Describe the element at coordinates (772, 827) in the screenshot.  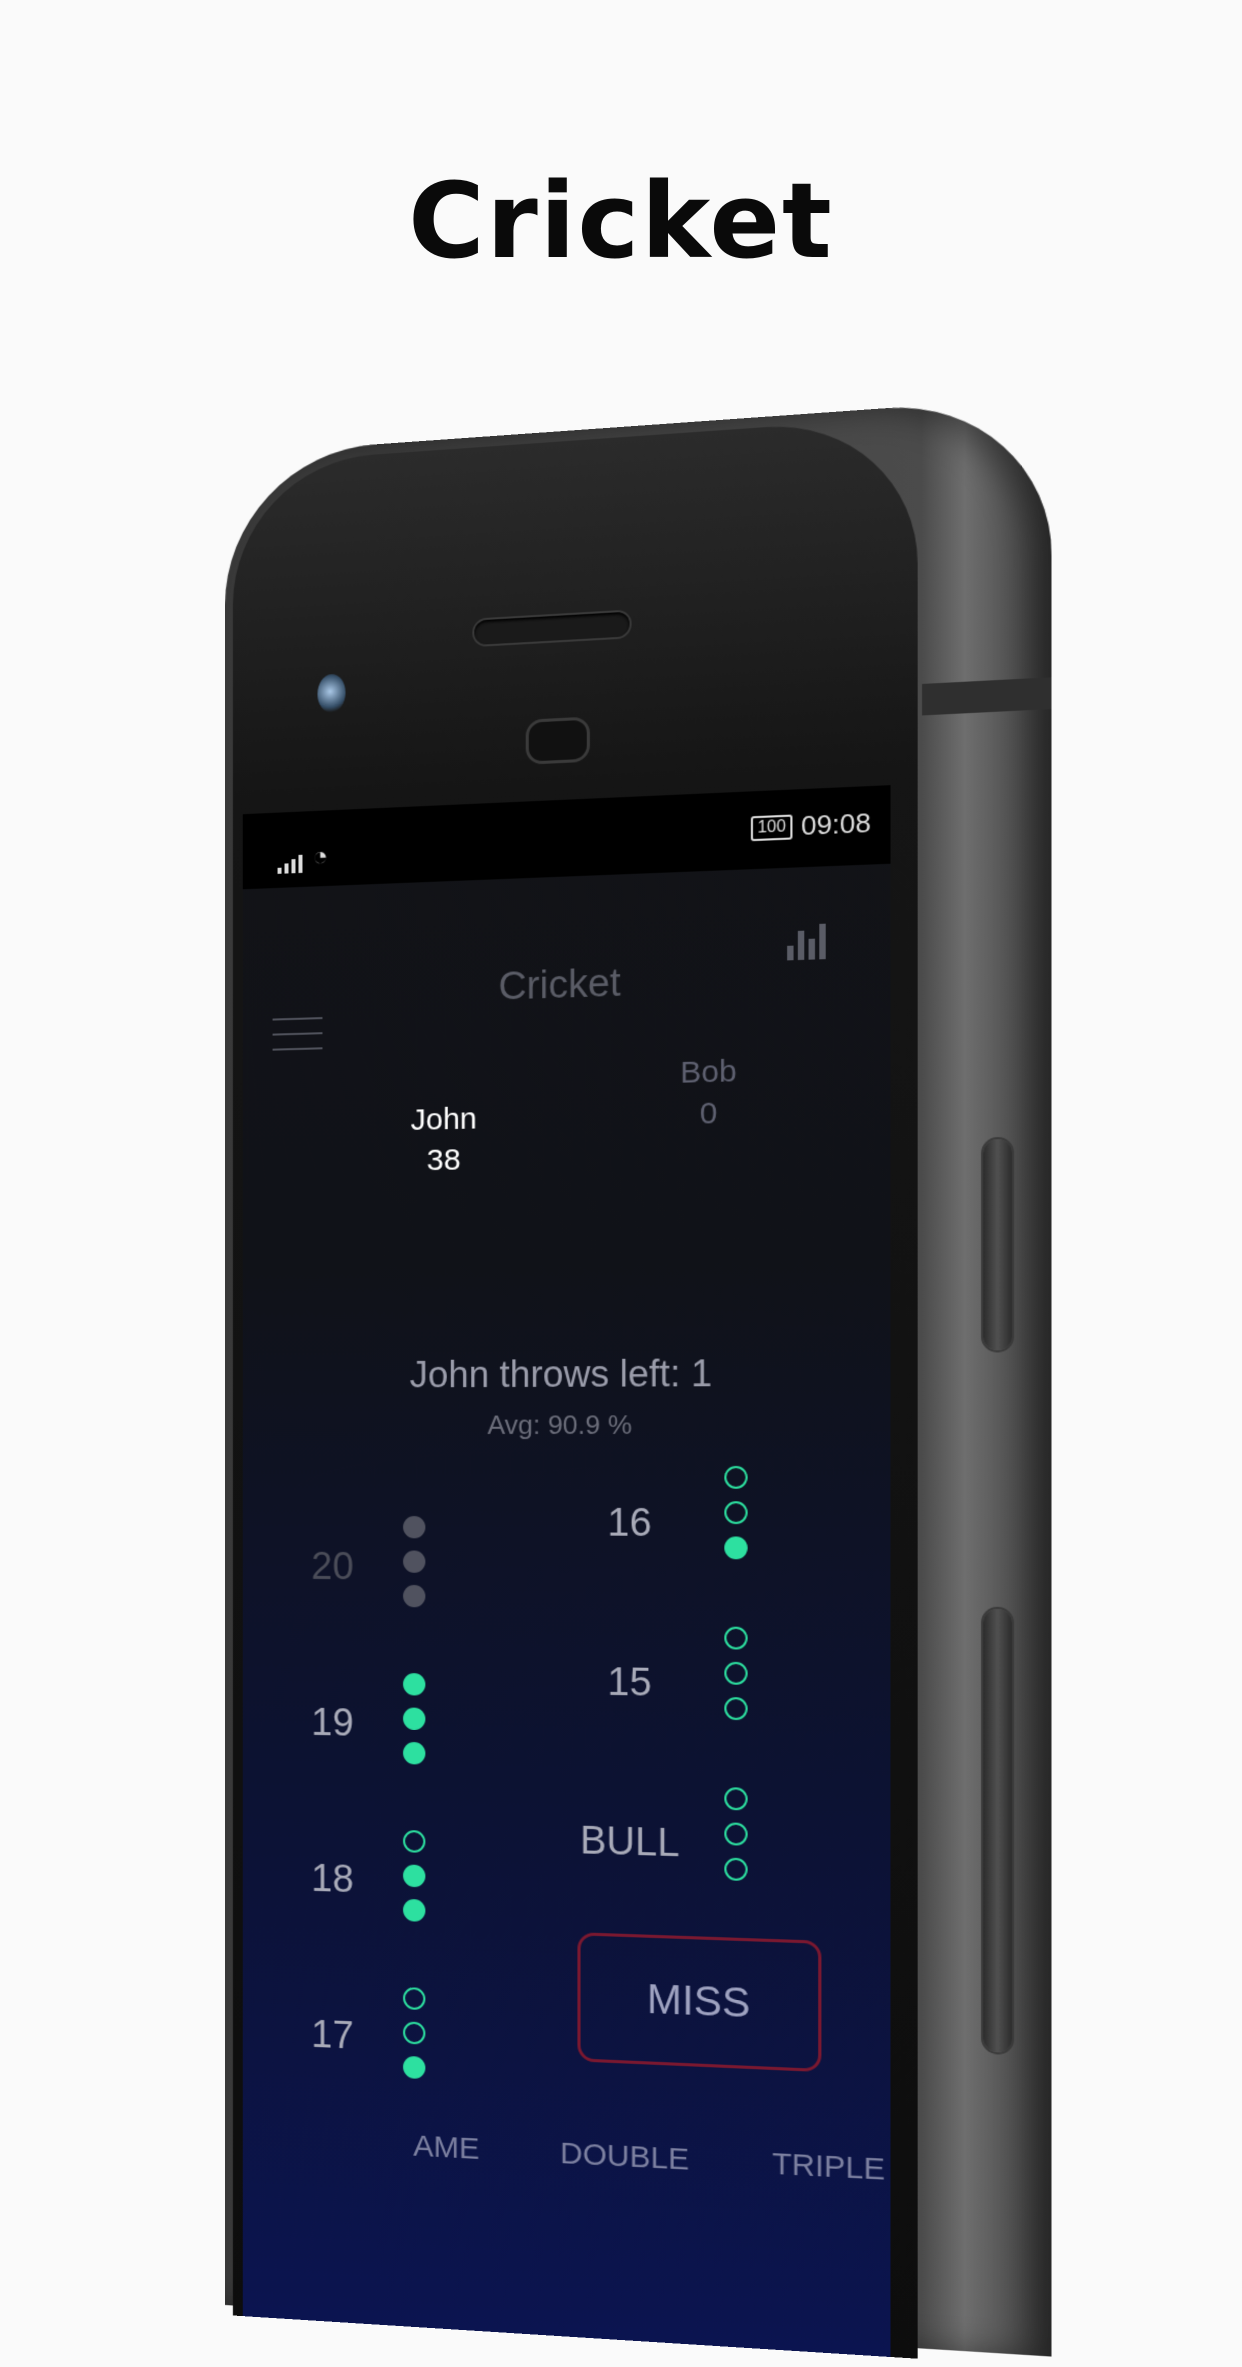
I see `battery-icon: 100` at that location.